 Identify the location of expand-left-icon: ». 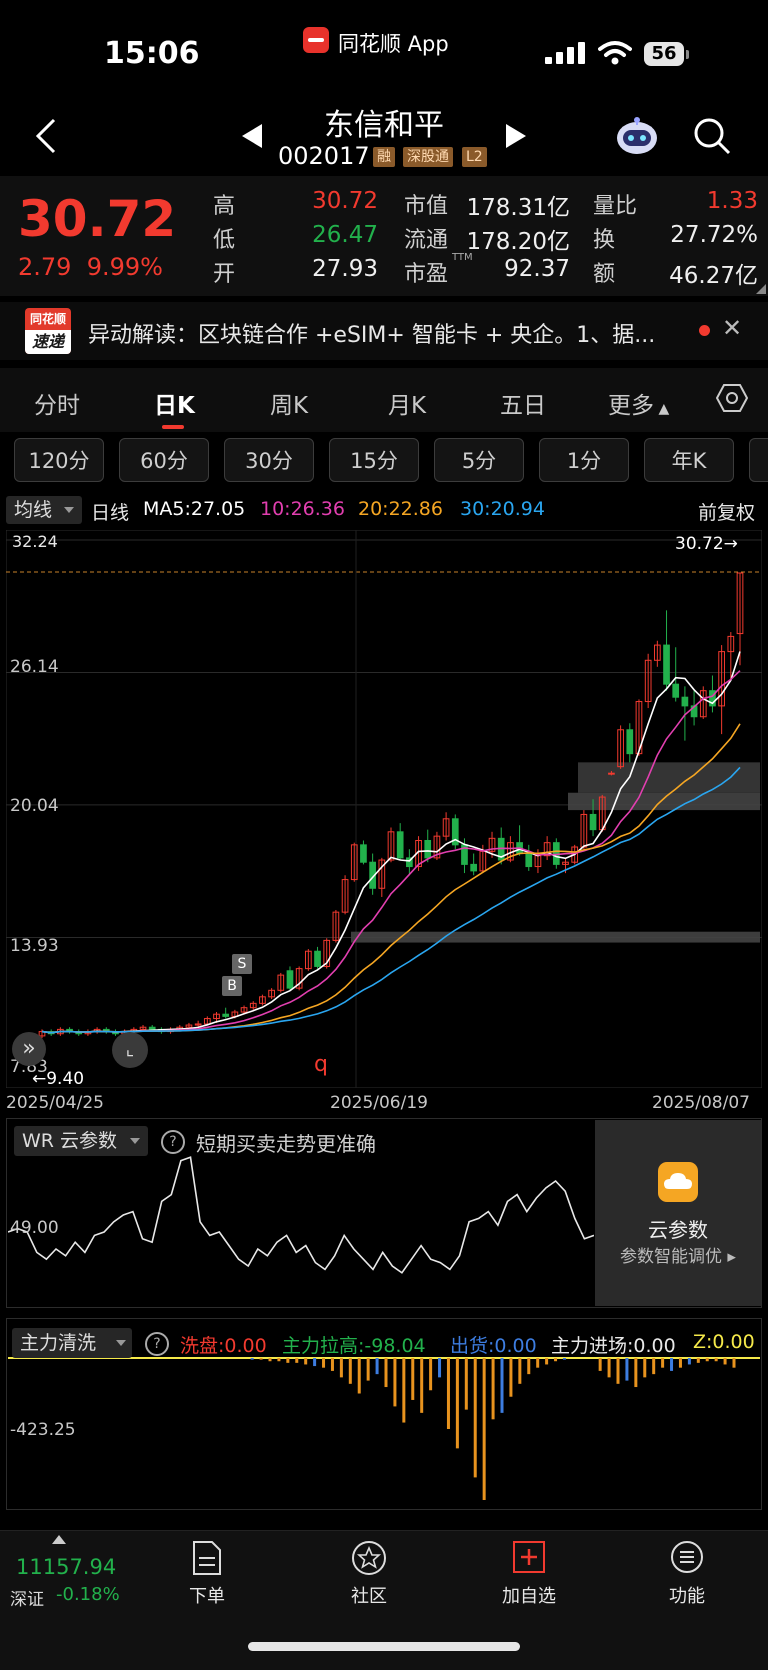
(29, 1049).